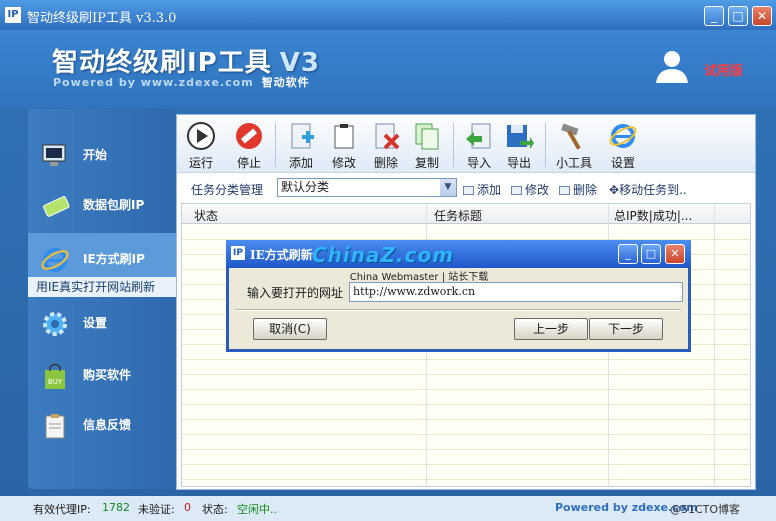 Image resolution: width=776 pixels, height=521 pixels. Describe the element at coordinates (458, 310) in the screenshot. I see `dialog-divider` at that location.